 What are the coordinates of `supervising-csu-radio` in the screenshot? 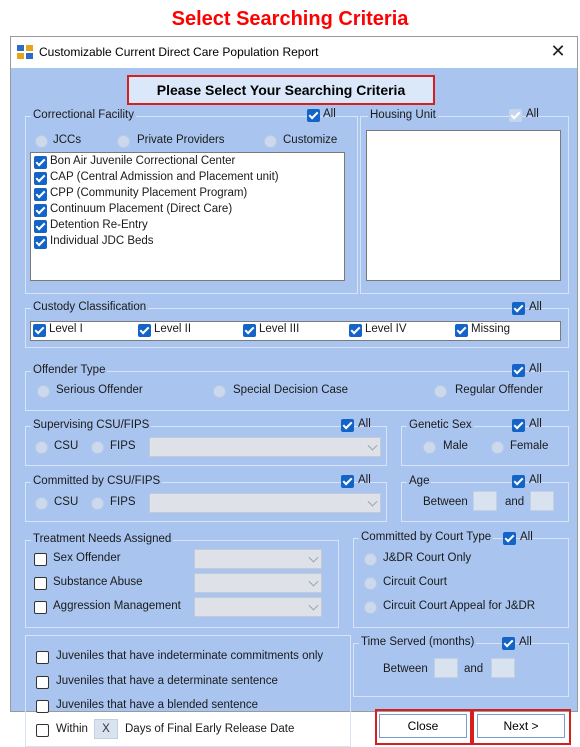 It's located at (41, 447).